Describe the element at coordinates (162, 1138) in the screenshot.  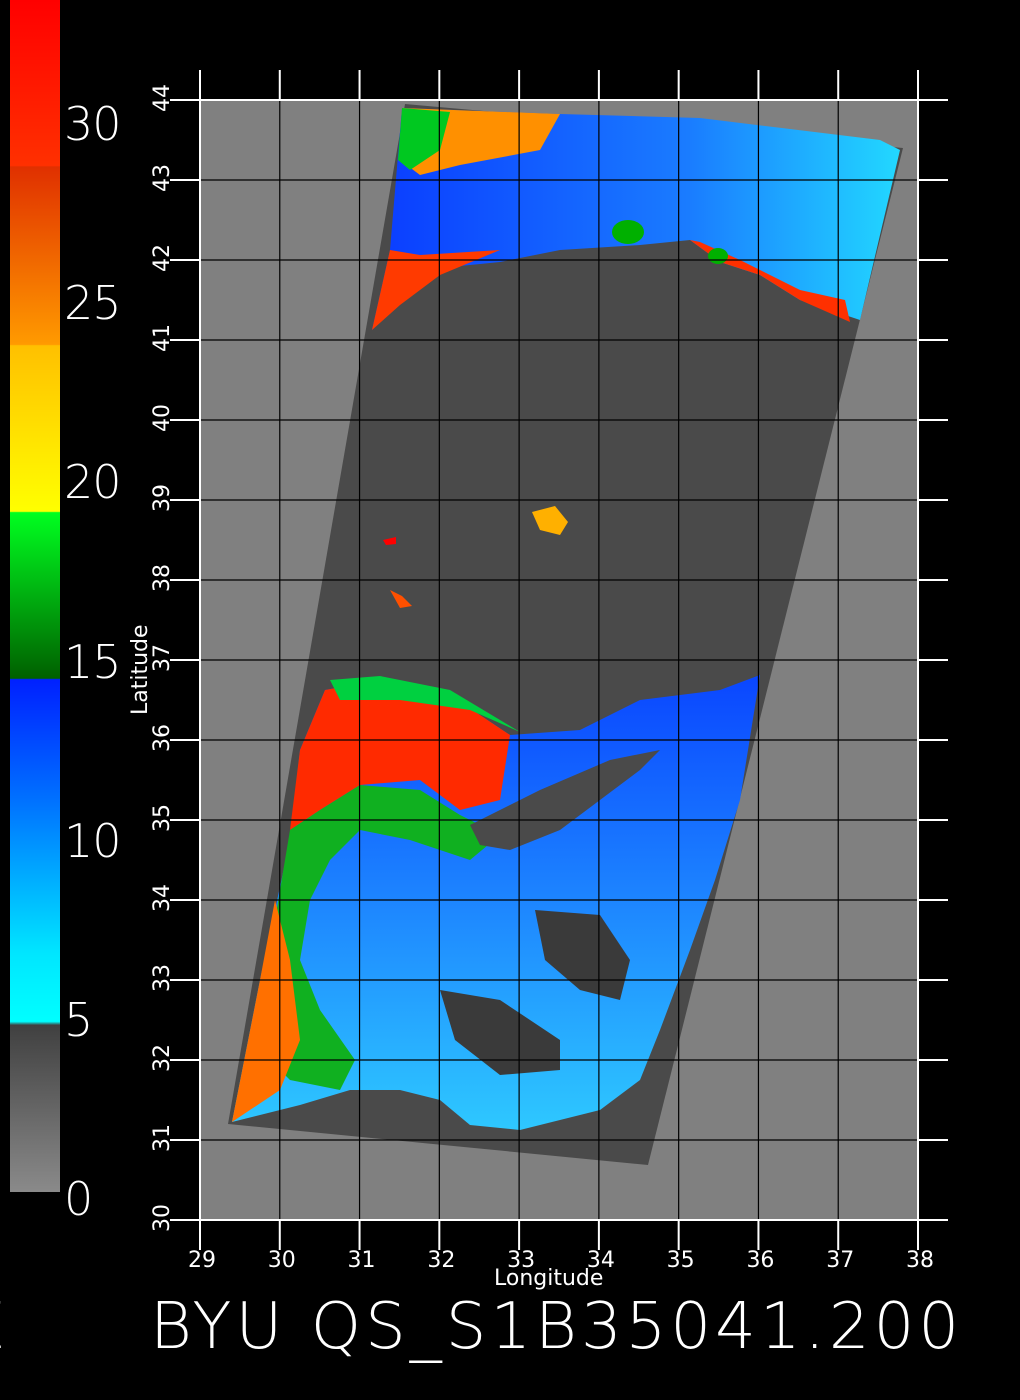
I see `latitude-tick-label: 31` at that location.